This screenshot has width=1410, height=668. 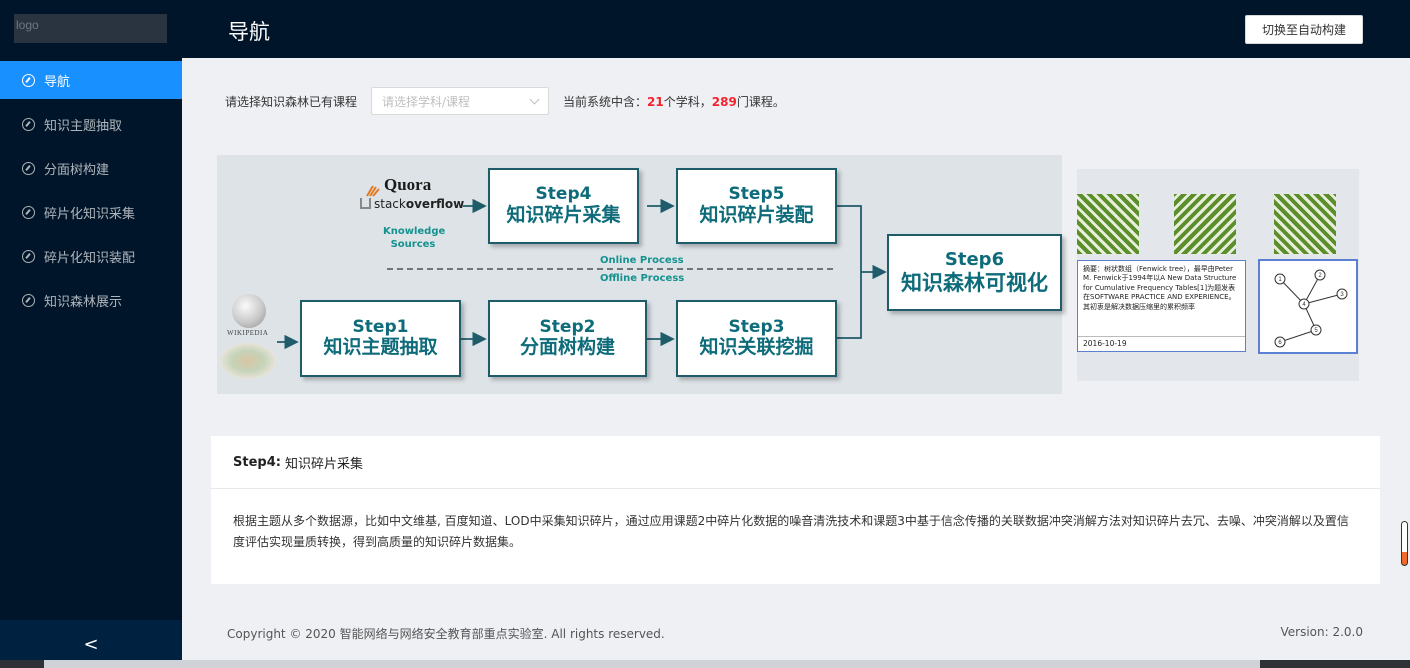 I want to click on stackoverflow-icon, so click(x=365, y=203).